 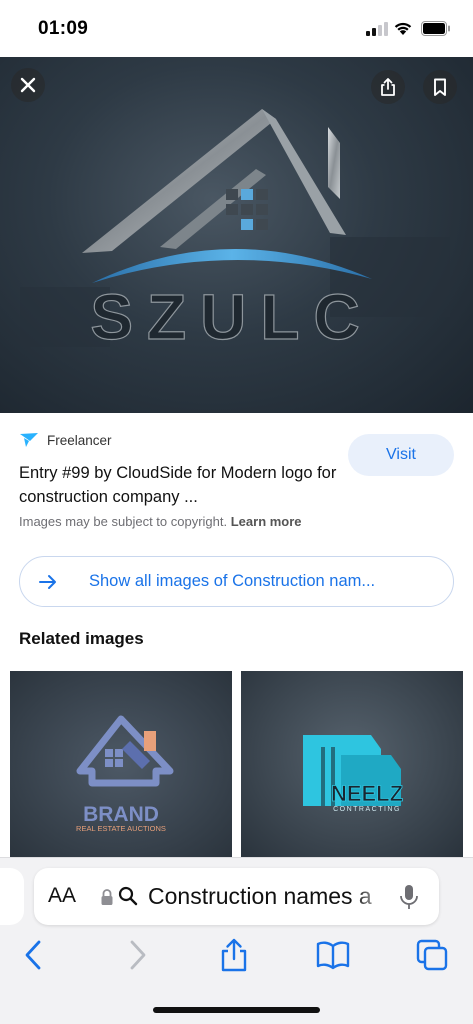 What do you see at coordinates (123, 521) in the screenshot?
I see `copyright-text: Images may be subject to copyright.` at bounding box center [123, 521].